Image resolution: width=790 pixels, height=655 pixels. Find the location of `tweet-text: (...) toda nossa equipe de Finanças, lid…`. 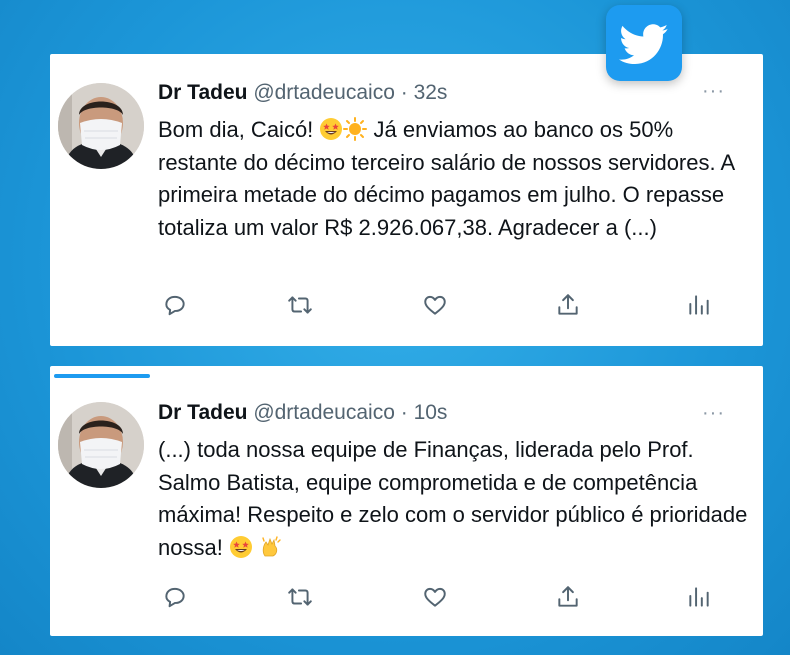

tweet-text: (...) toda nossa equipe de Finanças, lid… is located at coordinates (453, 499).